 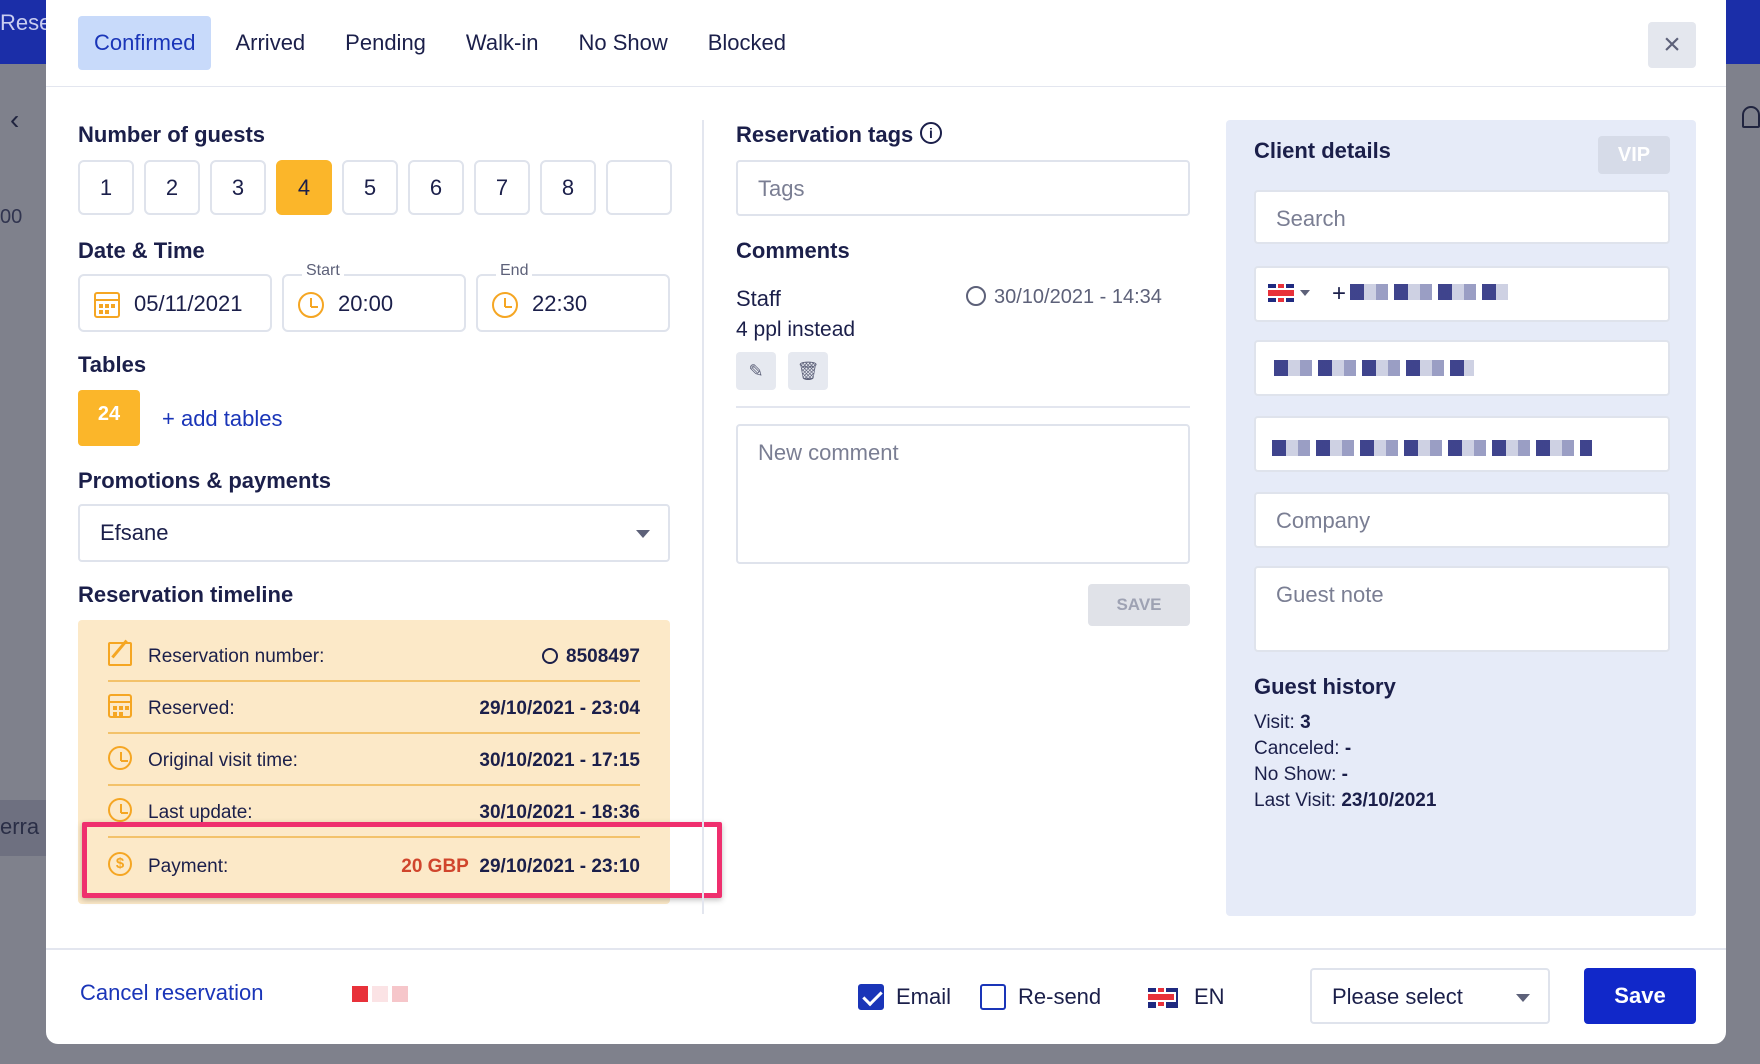 I want to click on save-button: Save, so click(x=1640, y=996).